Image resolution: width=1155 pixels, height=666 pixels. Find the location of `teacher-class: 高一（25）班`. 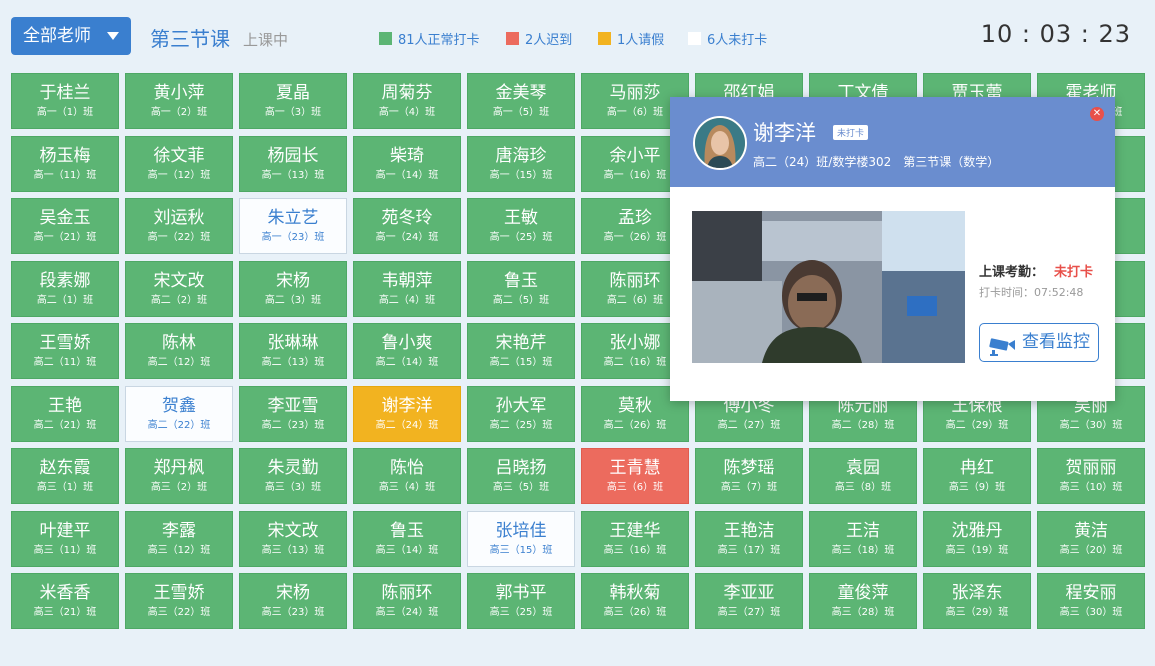

teacher-class: 高一（25）班 is located at coordinates (521, 237).